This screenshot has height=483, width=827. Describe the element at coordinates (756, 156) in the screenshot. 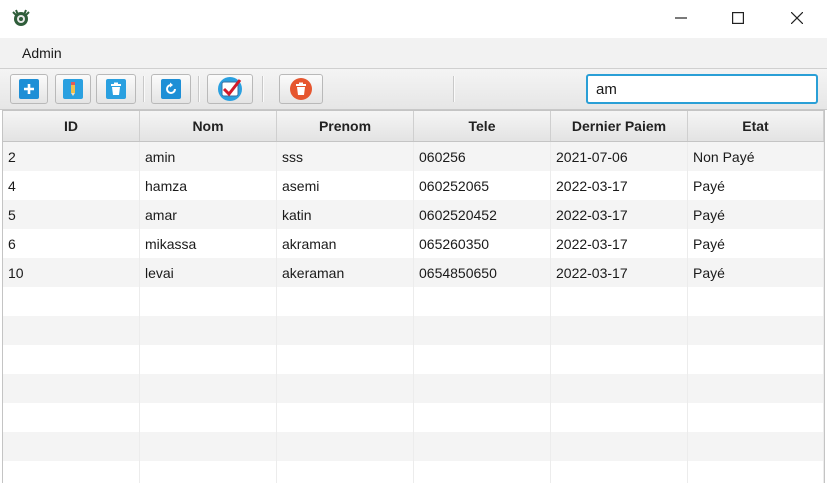

I see `cell-etat: Non Payé` at that location.